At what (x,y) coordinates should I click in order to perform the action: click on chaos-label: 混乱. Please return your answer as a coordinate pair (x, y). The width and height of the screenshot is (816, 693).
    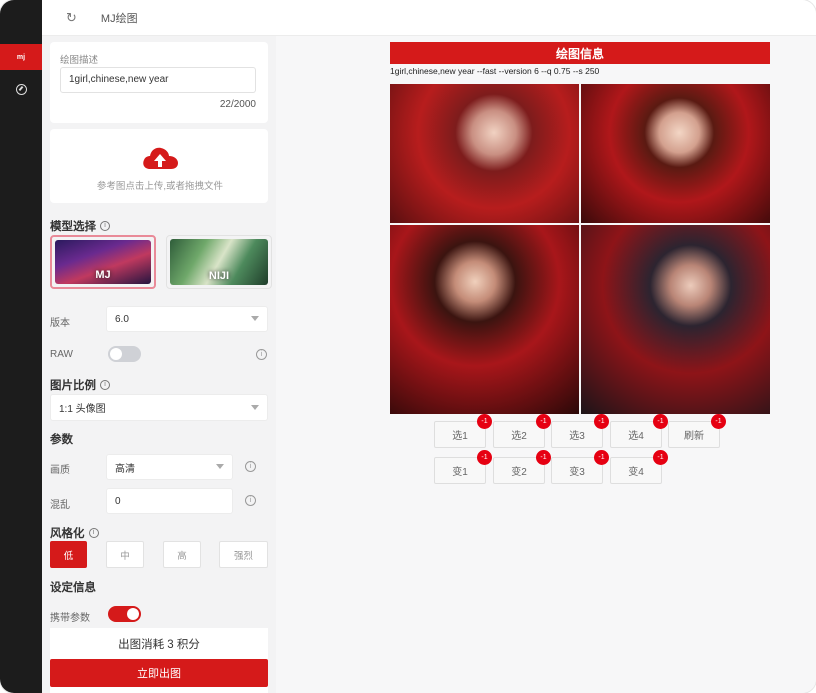
    Looking at the image, I should click on (60, 505).